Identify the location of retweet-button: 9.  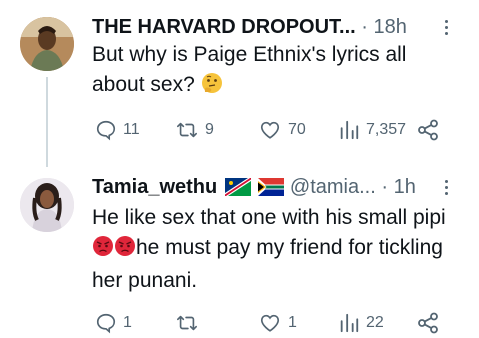
(194, 130).